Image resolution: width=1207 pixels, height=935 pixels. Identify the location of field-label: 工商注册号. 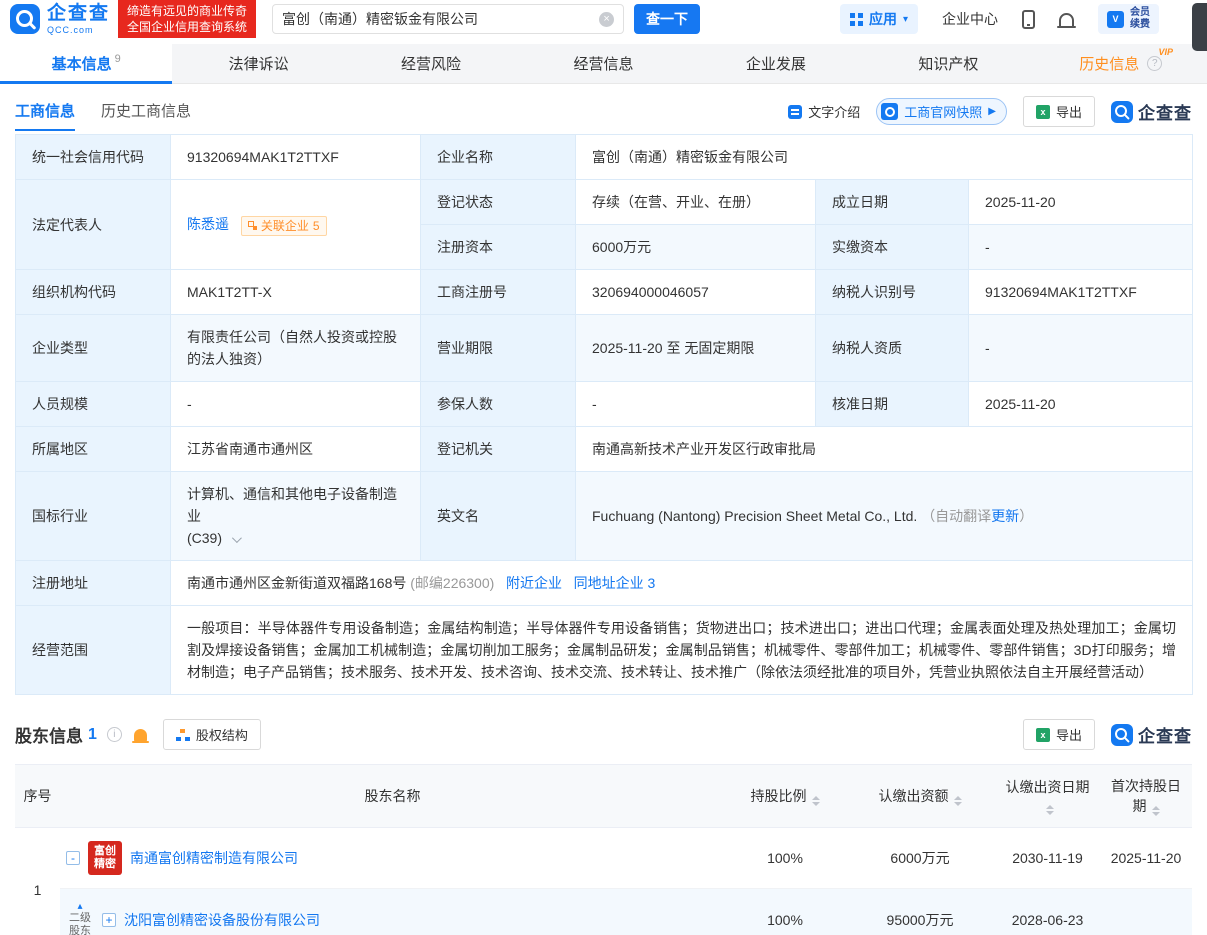
(498, 292).